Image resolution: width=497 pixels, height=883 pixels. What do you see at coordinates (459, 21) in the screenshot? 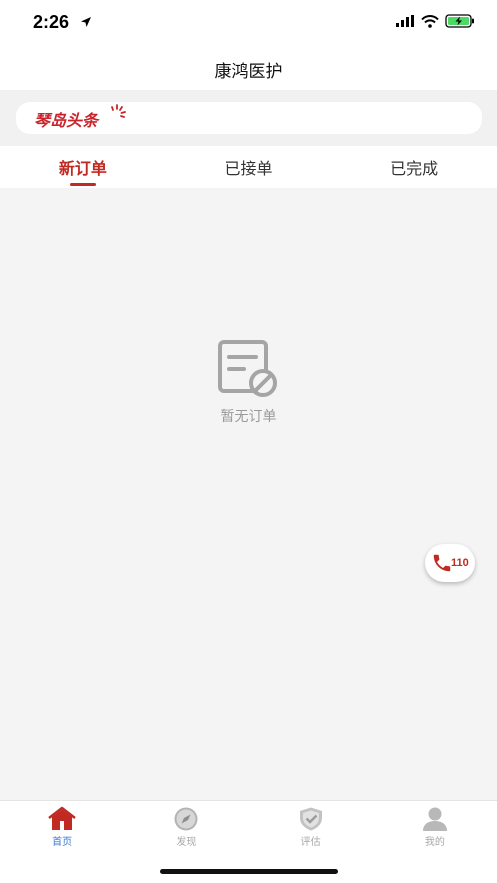
I see `battery-charging-icon` at bounding box center [459, 21].